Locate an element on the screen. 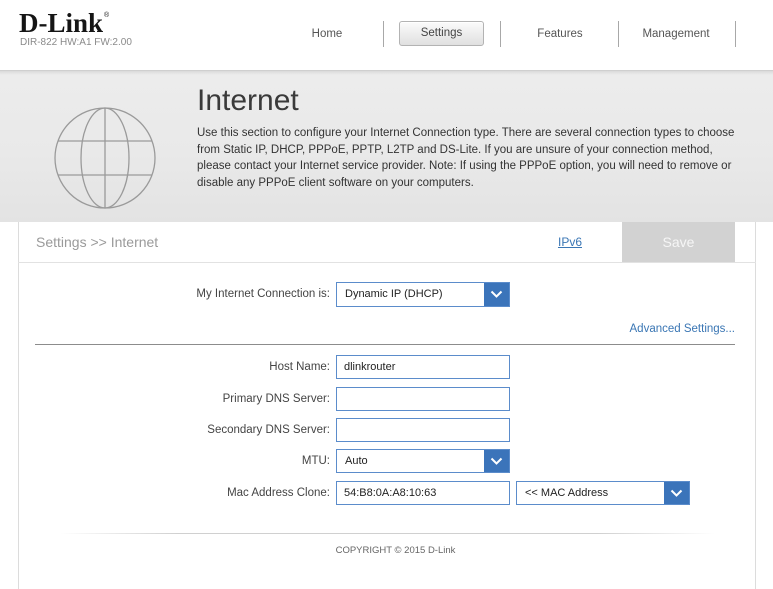 This screenshot has height=589, width=773. logo-text: D-Link is located at coordinates (61, 23).